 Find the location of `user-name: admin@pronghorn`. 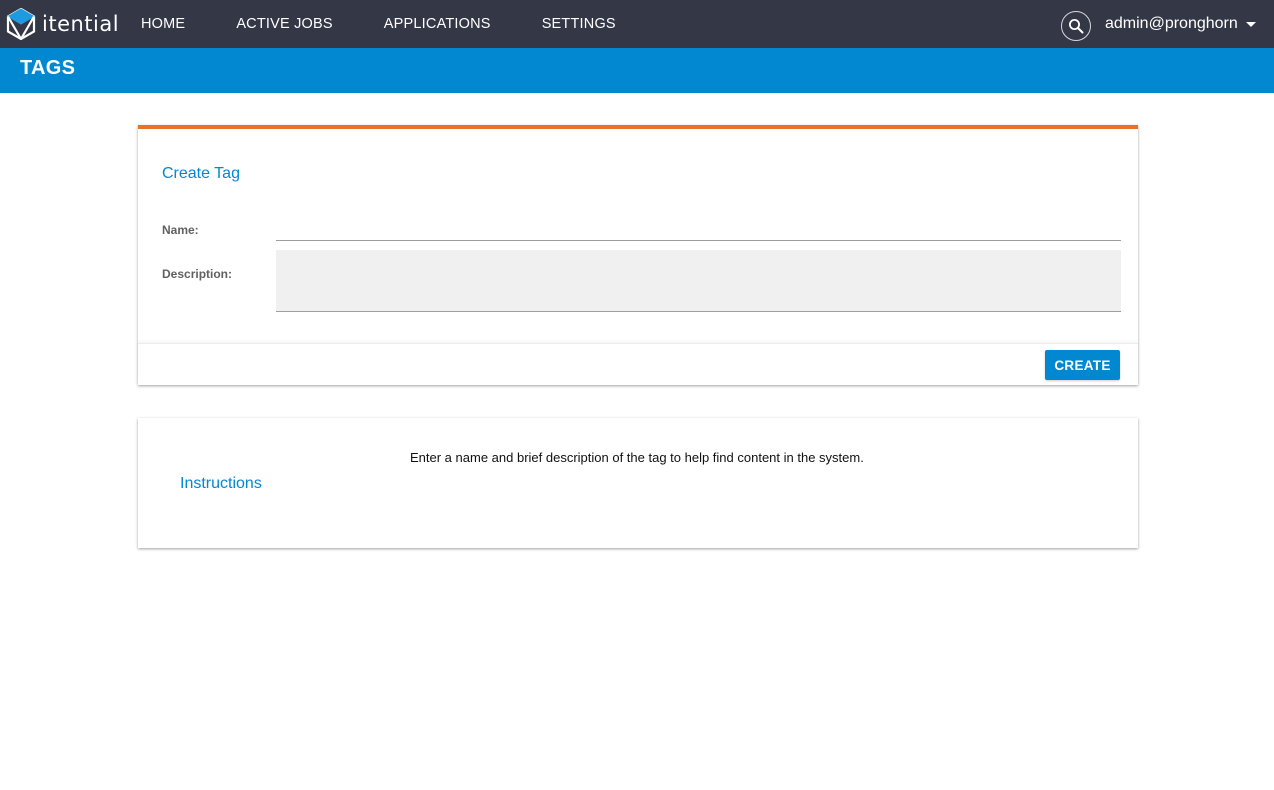

user-name: admin@pronghorn is located at coordinates (1171, 23).